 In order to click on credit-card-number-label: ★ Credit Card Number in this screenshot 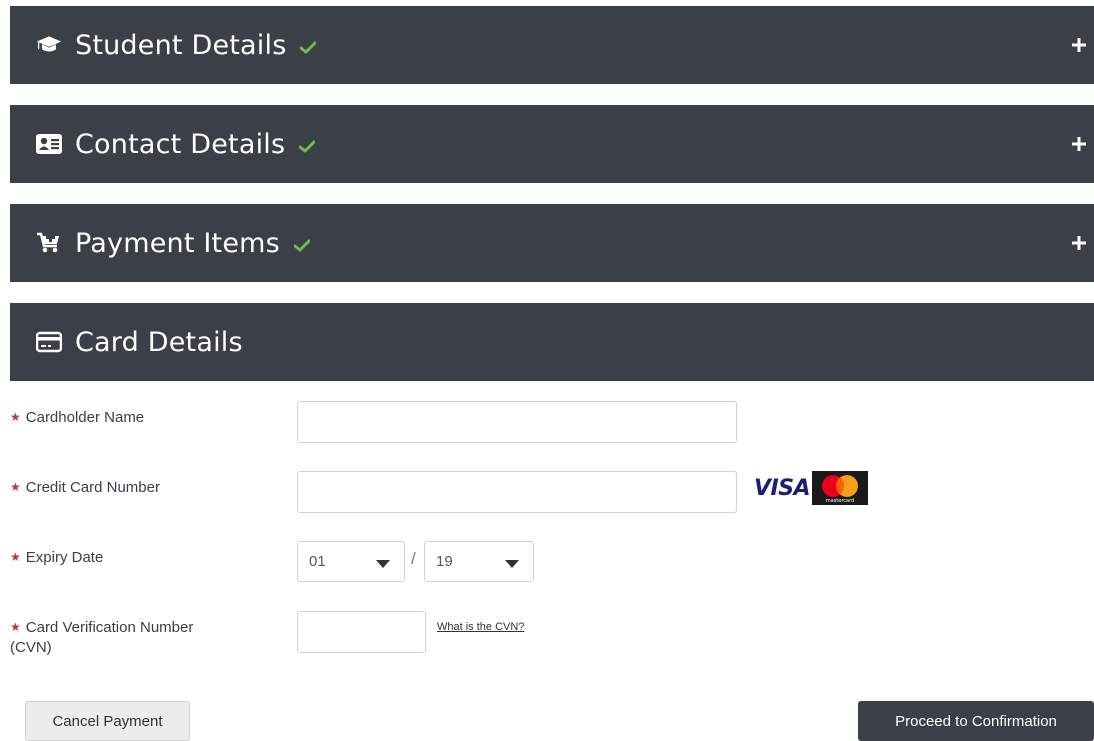, I will do `click(85, 487)`.